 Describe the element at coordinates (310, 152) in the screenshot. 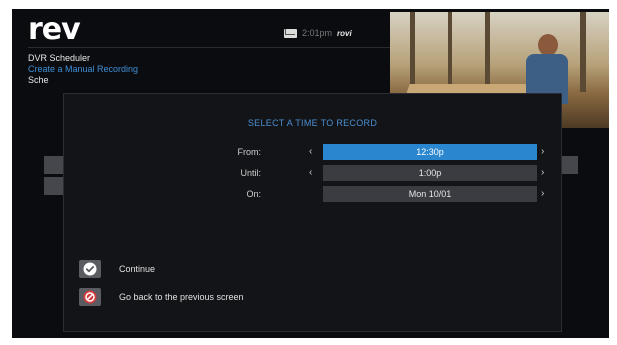

I see `from-left-arrow-icon: ‹` at that location.